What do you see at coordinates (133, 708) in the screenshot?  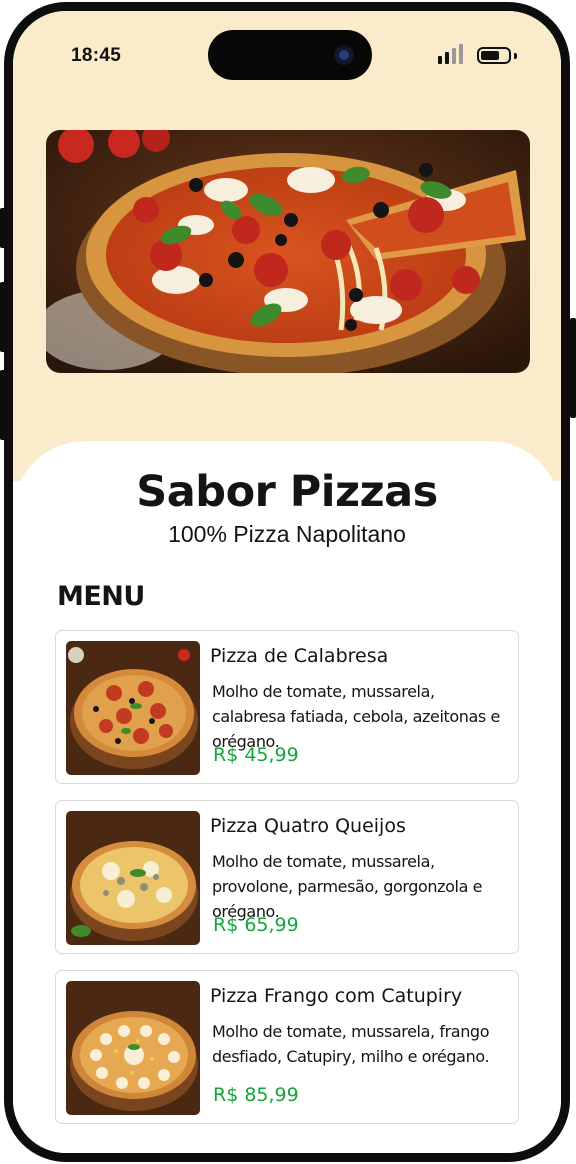 I see `pizza-calabresa-image` at bounding box center [133, 708].